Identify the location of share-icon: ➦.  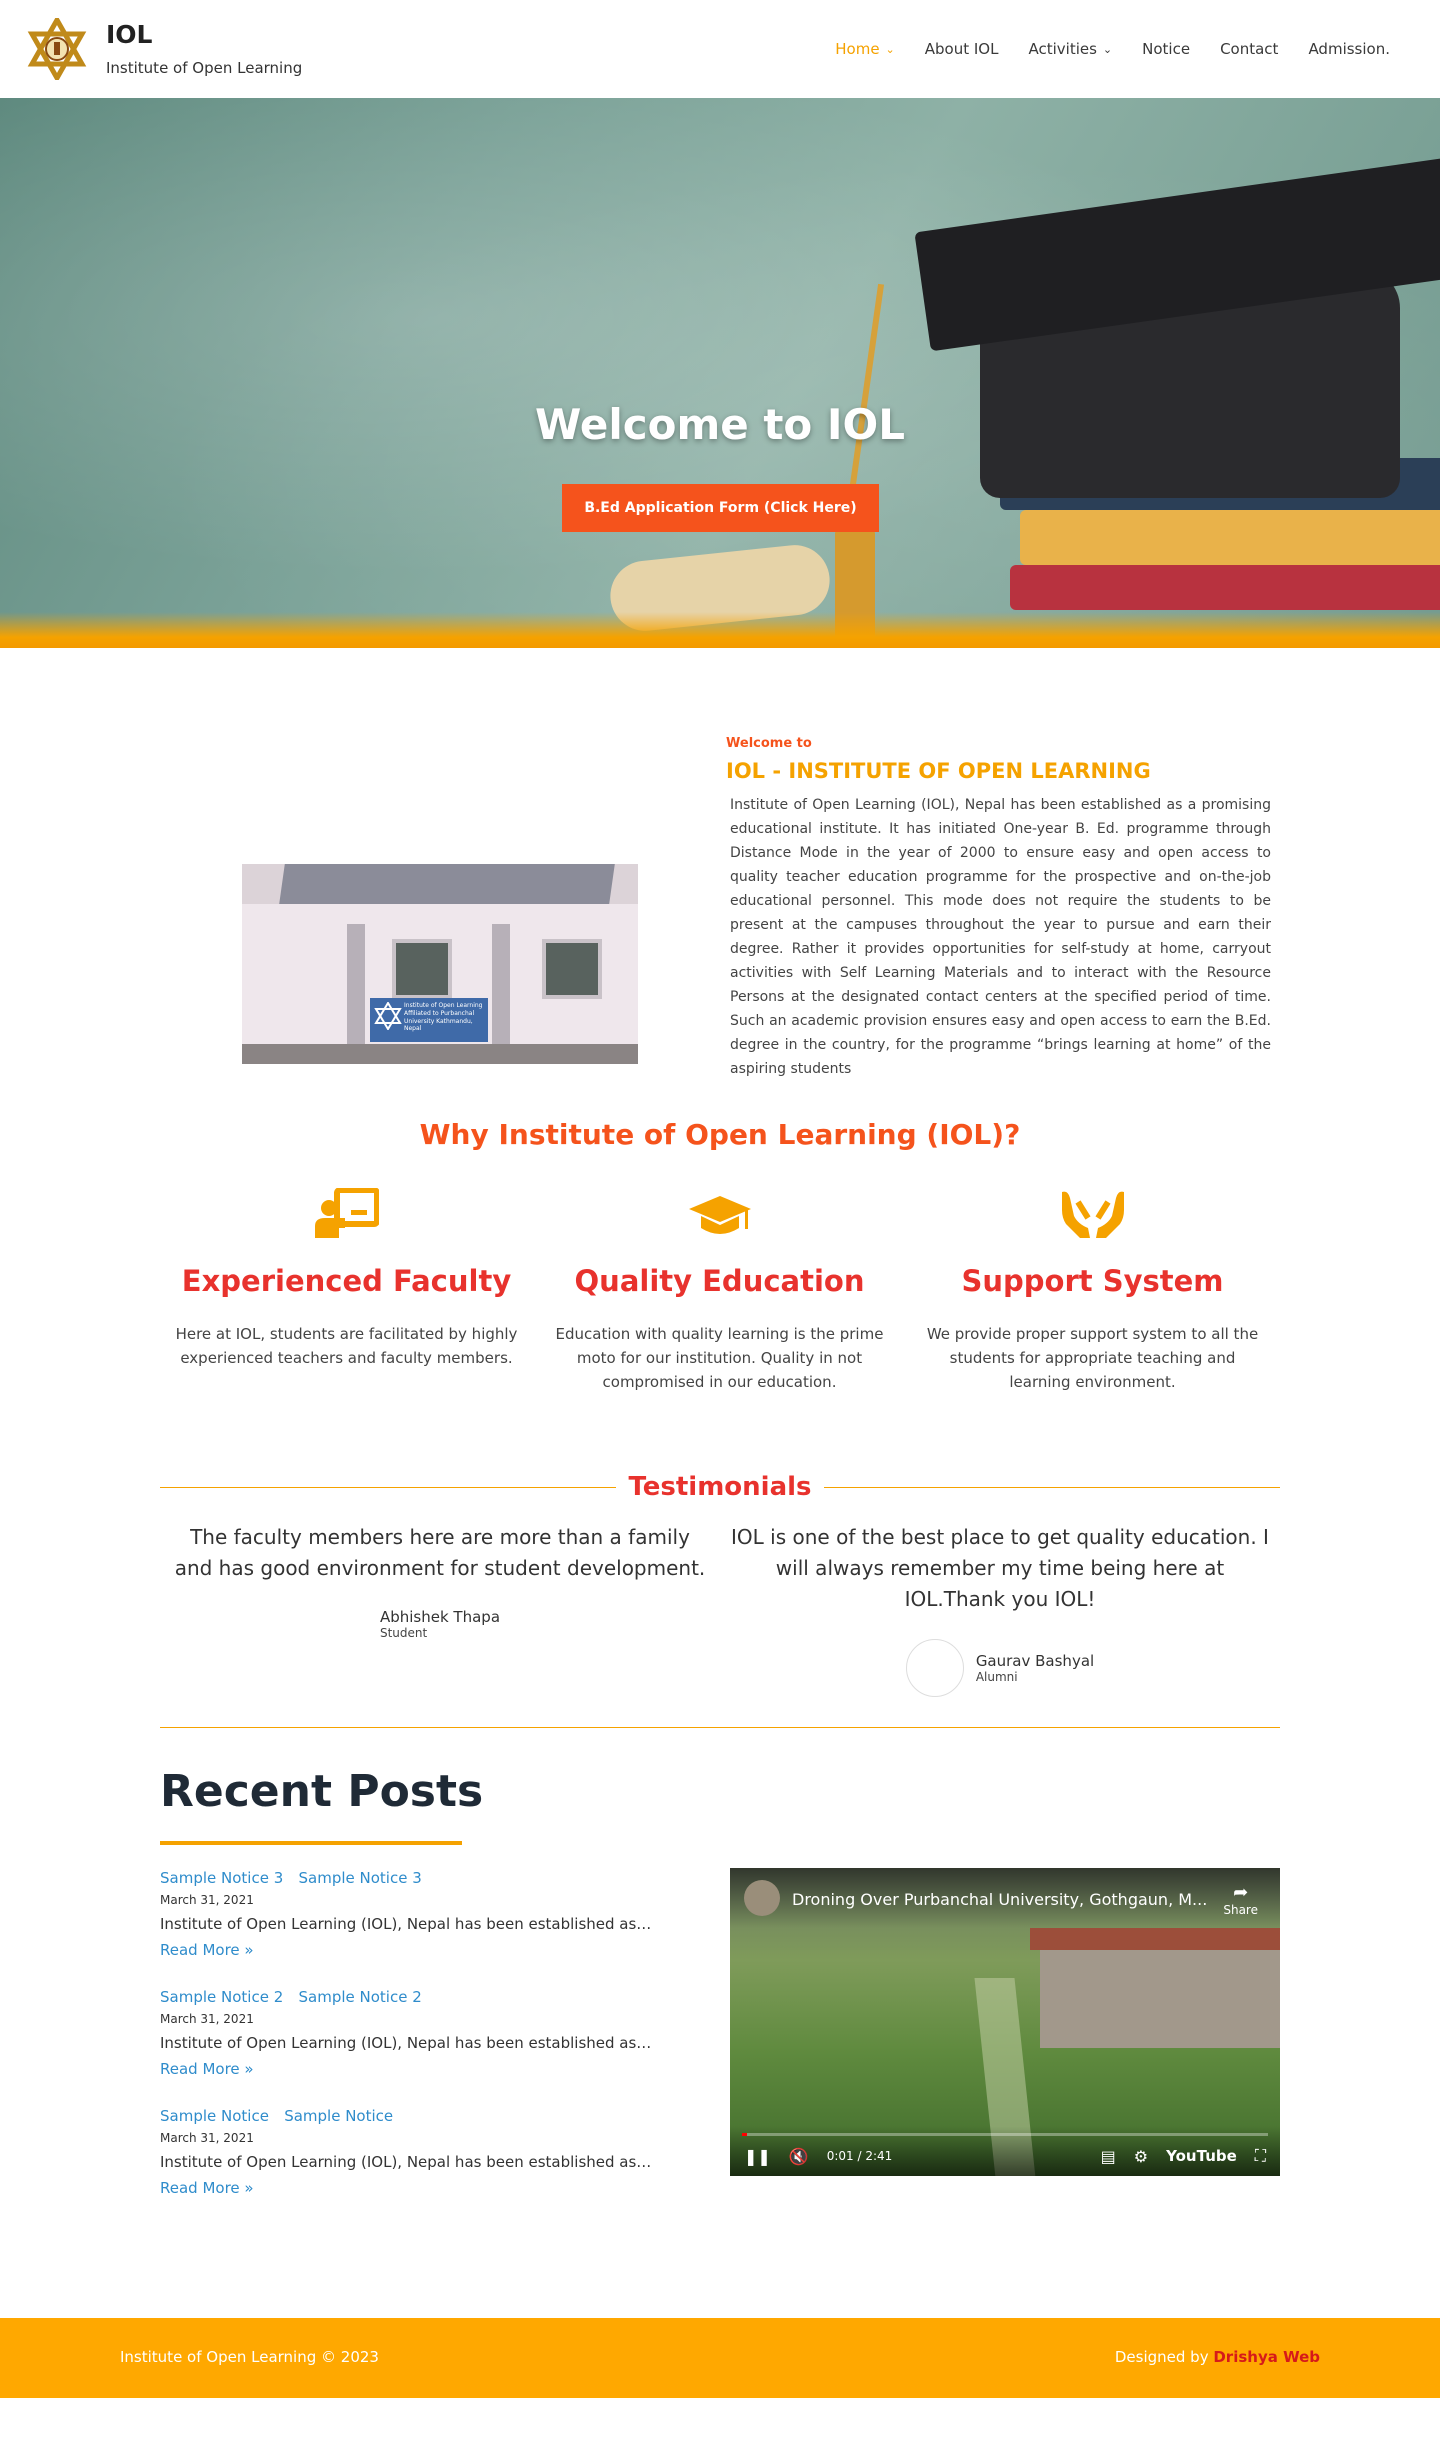
(1241, 1892).